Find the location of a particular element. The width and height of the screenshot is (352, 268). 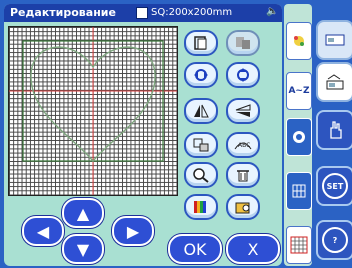

arrow-up-icon: ▲ is located at coordinates (83, 213).